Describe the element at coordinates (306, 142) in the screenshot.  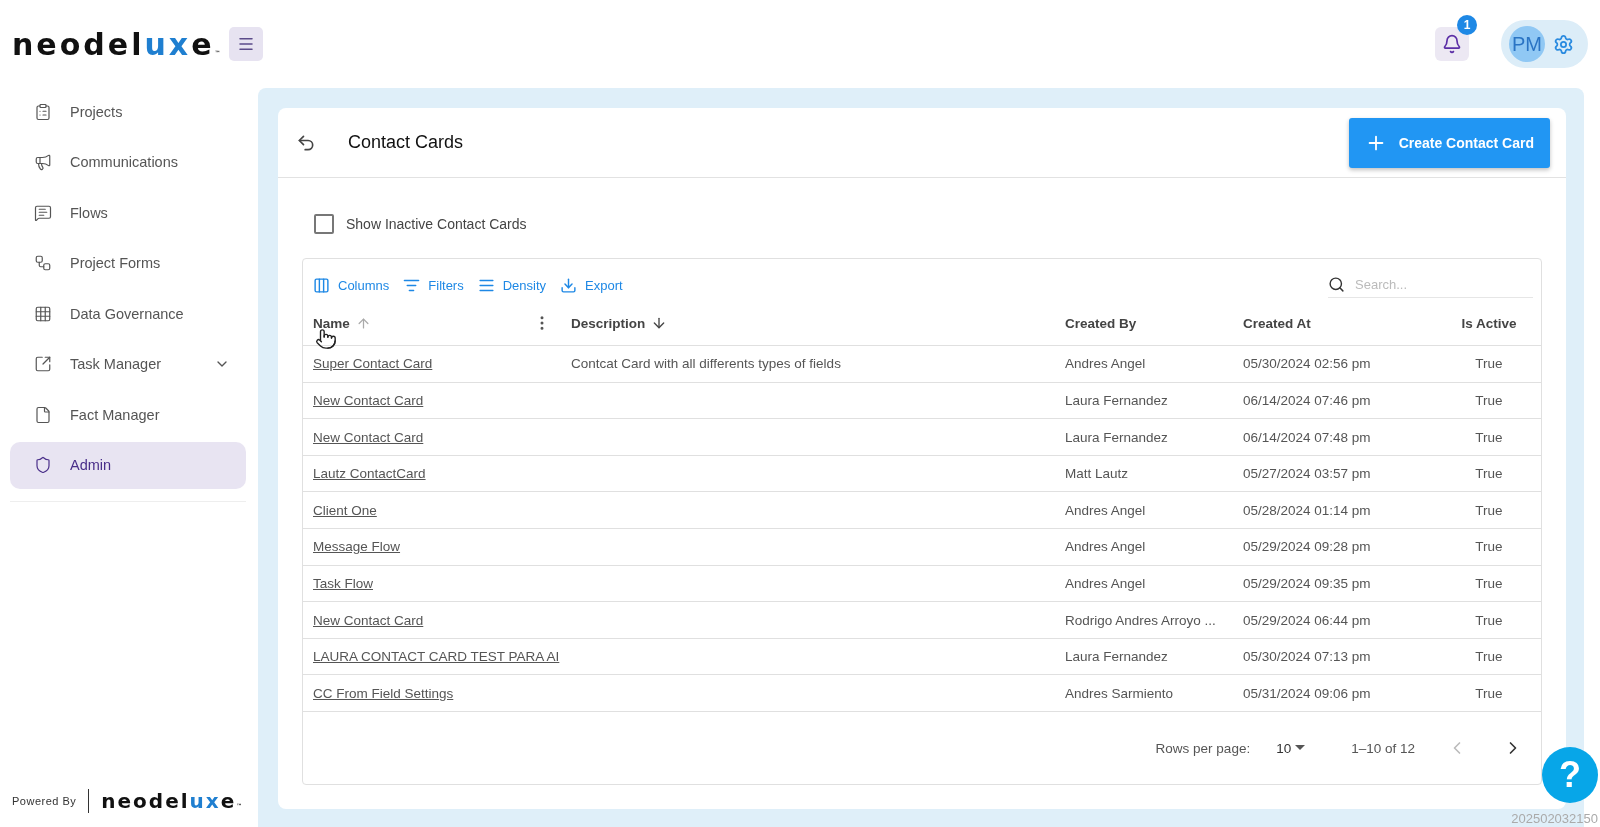
I see `back-arrow-icon` at that location.